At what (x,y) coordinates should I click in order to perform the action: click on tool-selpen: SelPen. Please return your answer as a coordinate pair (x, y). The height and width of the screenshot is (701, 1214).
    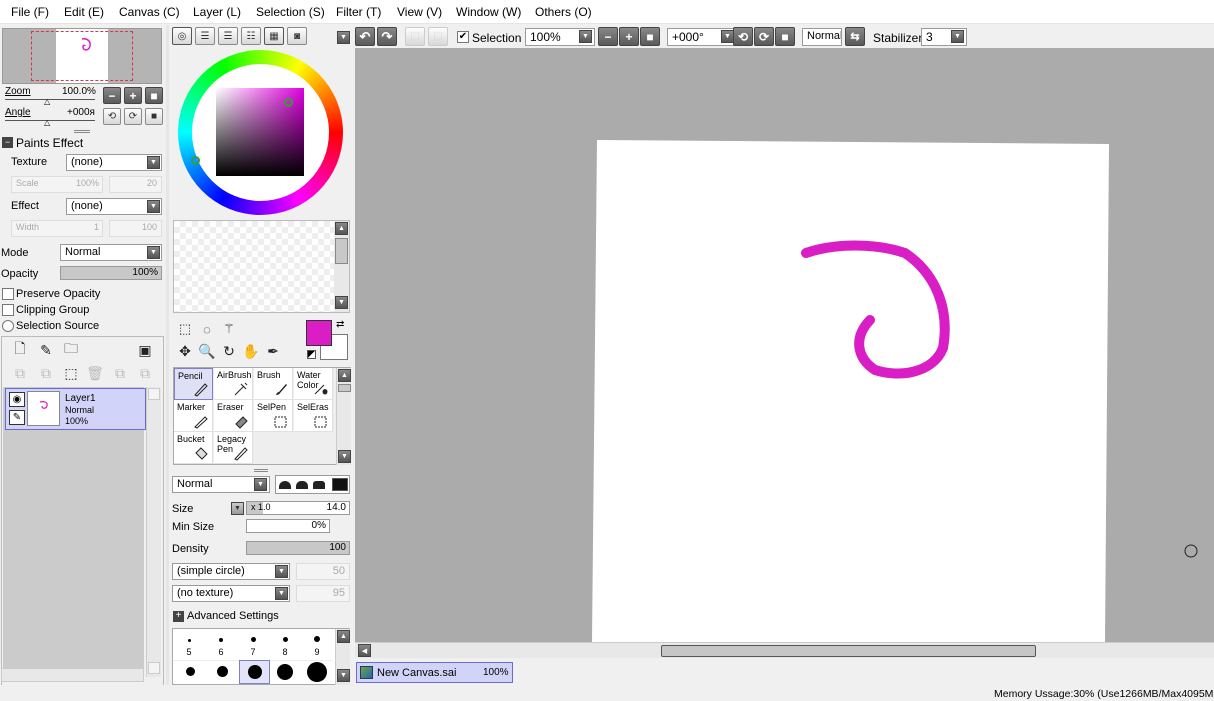
    Looking at the image, I should click on (273, 416).